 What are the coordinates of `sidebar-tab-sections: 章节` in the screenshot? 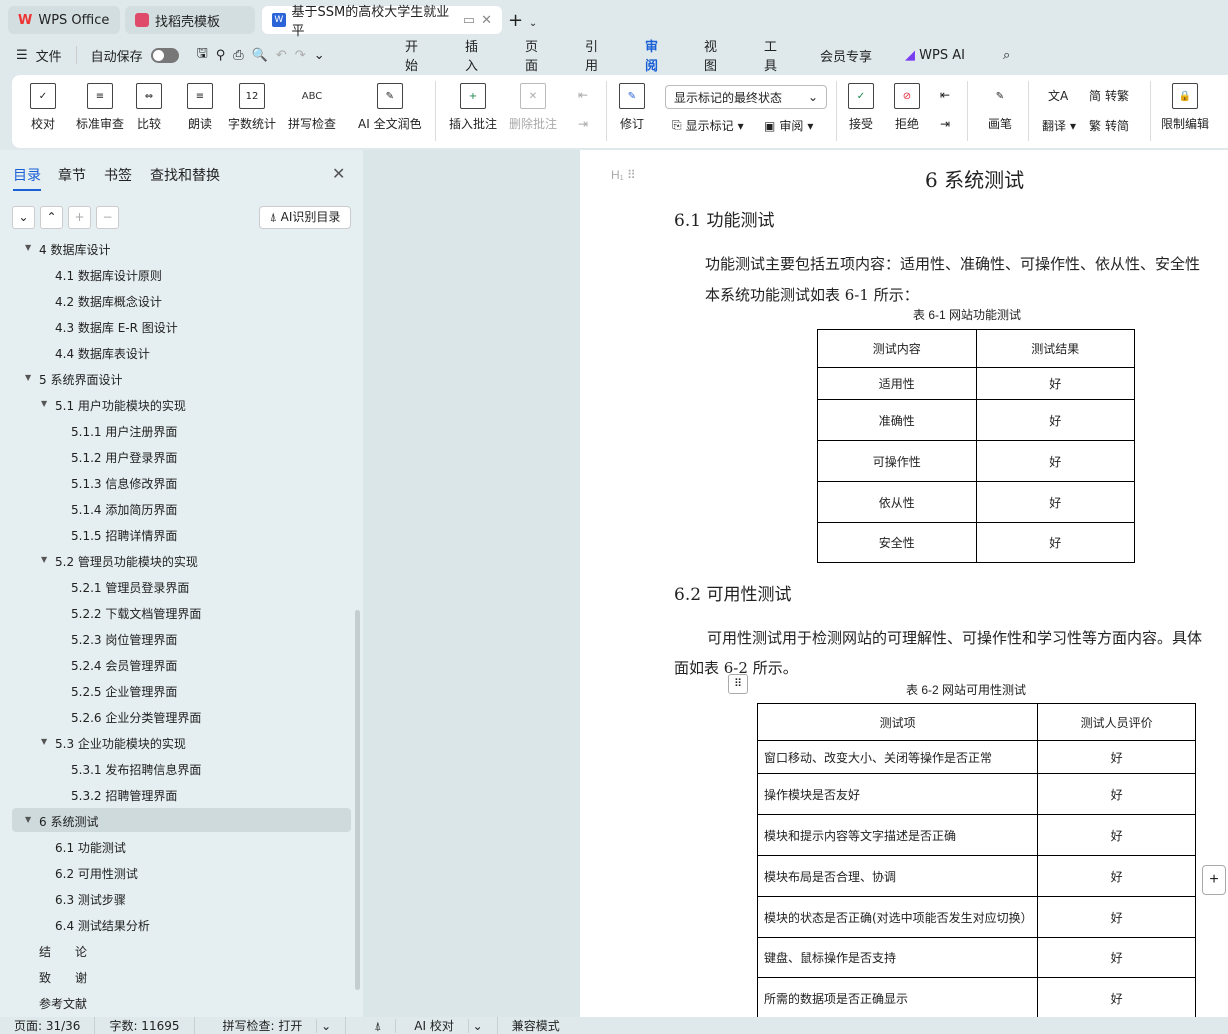 It's located at (72, 175).